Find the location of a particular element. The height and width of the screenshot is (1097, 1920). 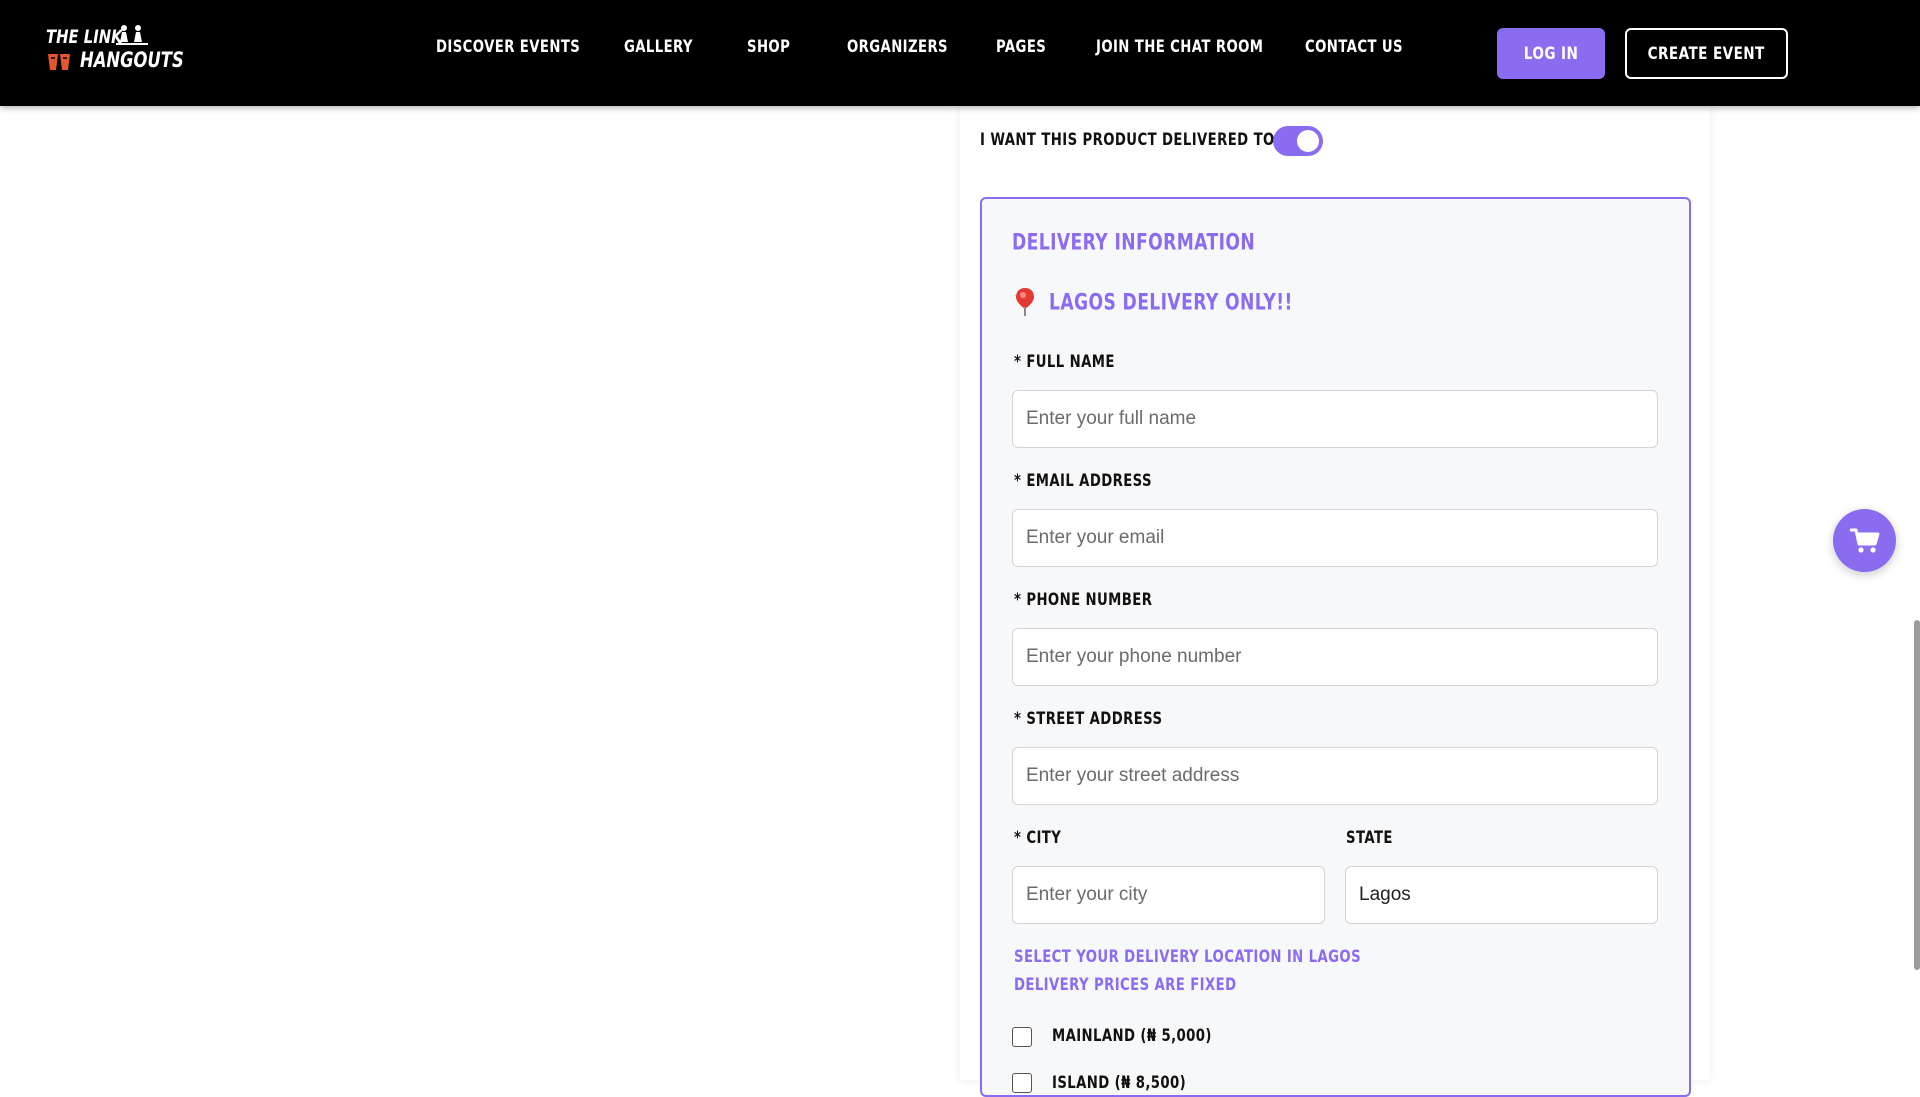

street-address-label: * STREET ADDRESS is located at coordinates (1088, 719).